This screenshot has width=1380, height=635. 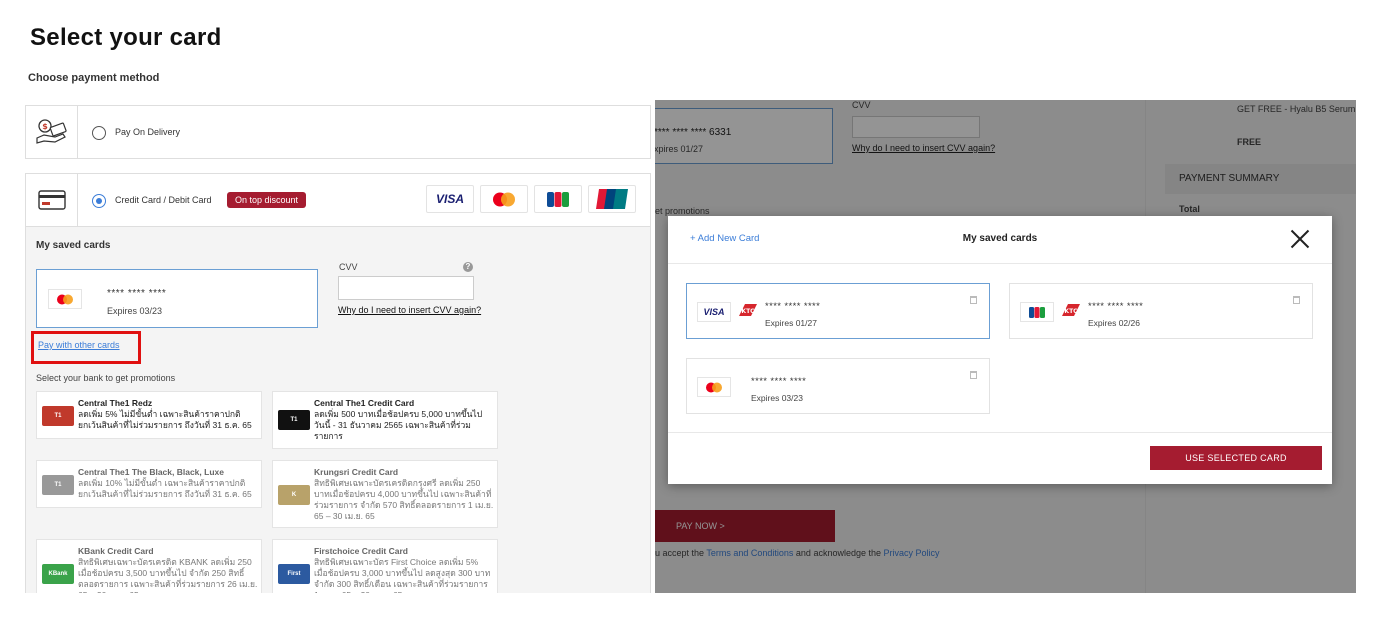 I want to click on bank-promotions-title: Select your bank to get promotions, so click(x=106, y=378).